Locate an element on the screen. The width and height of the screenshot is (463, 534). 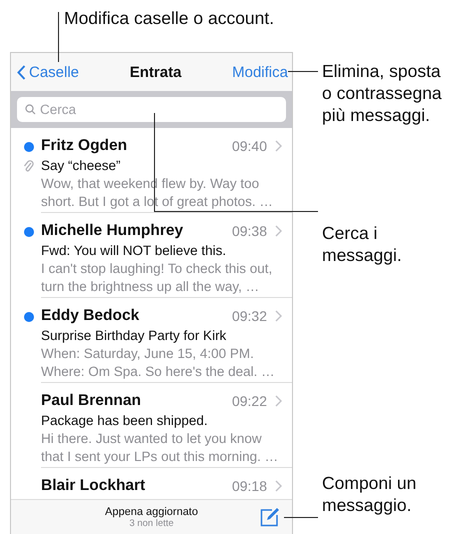
message-time: 09:18 is located at coordinates (249, 486).